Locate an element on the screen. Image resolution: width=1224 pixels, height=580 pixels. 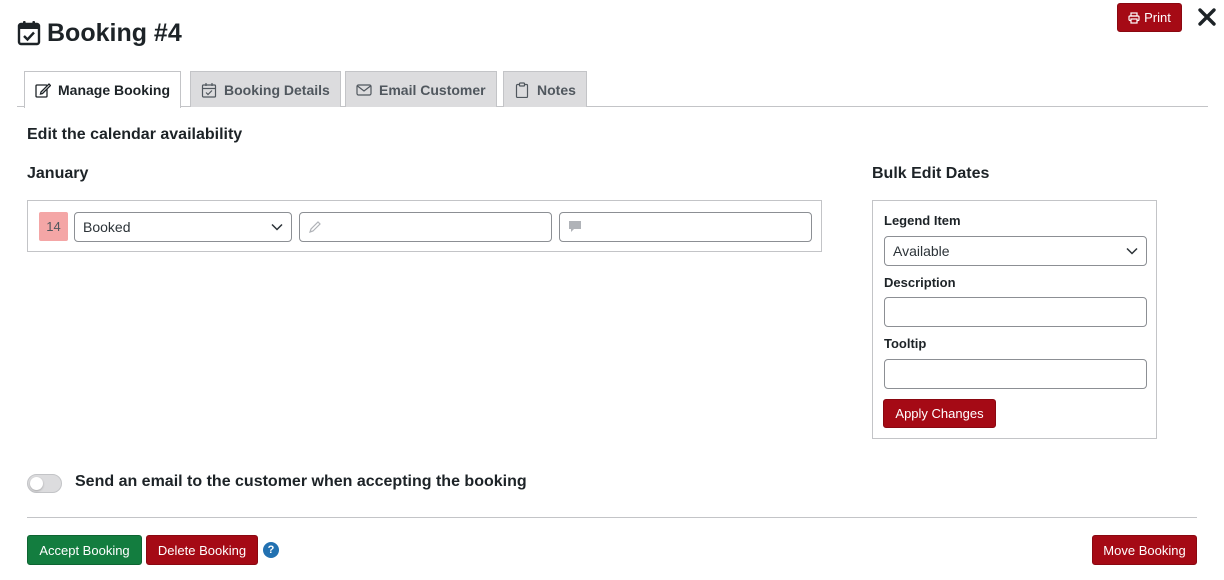
status-select-value: Booked is located at coordinates (107, 227).